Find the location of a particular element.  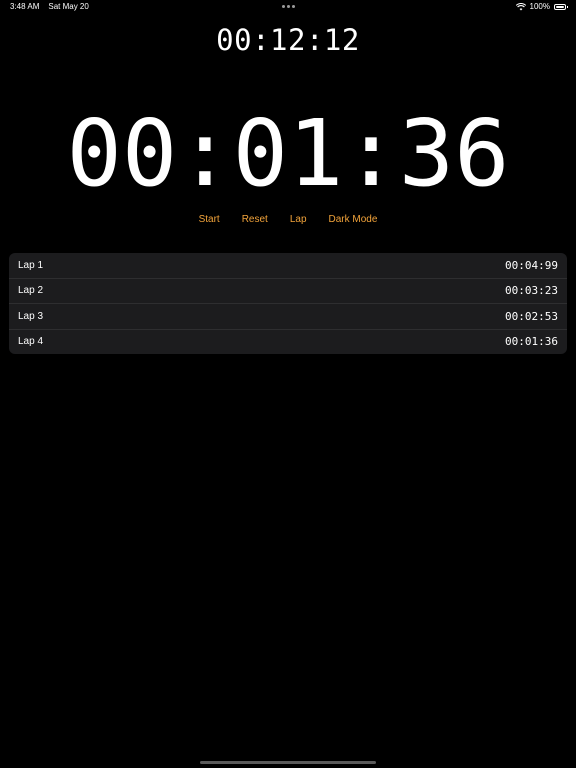

lap-row: Lap 2 00:03:23 is located at coordinates (288, 291).